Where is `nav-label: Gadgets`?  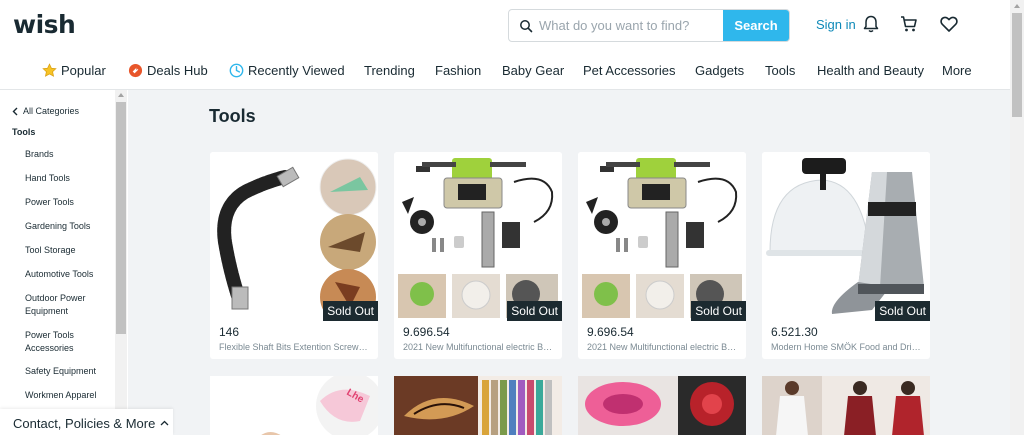
nav-label: Gadgets is located at coordinates (720, 70).